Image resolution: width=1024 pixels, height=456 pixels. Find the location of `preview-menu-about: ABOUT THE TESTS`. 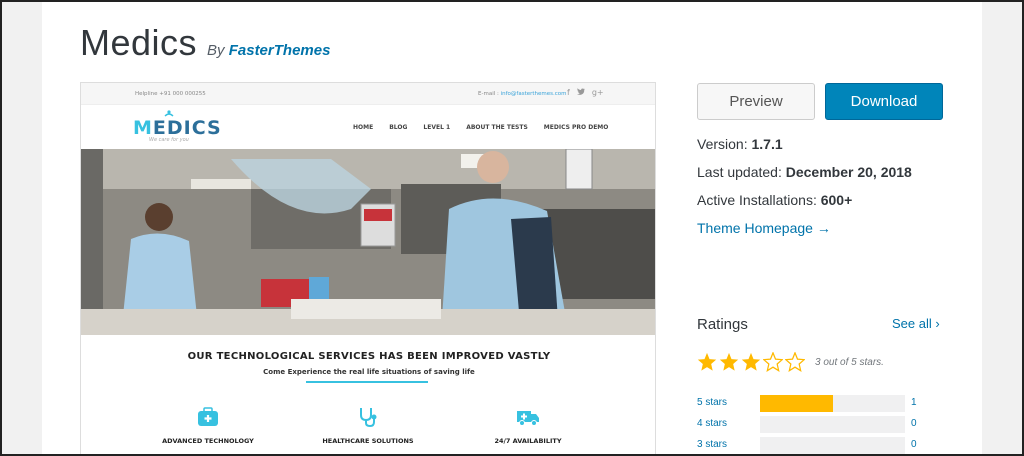

preview-menu-about: ABOUT THE TESTS is located at coordinates (497, 127).